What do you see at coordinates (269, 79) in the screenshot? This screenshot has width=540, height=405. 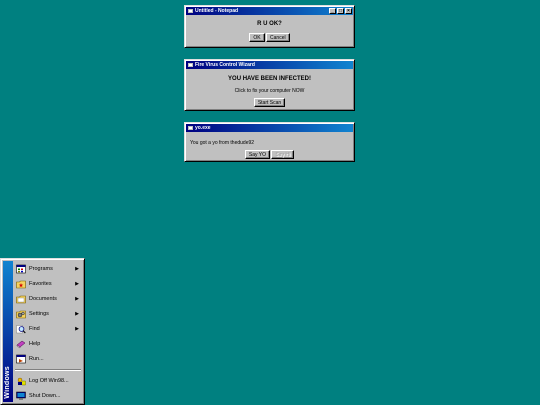 I see `virus-headline: YOU HAVE BEEN INFECTED!` at bounding box center [269, 79].